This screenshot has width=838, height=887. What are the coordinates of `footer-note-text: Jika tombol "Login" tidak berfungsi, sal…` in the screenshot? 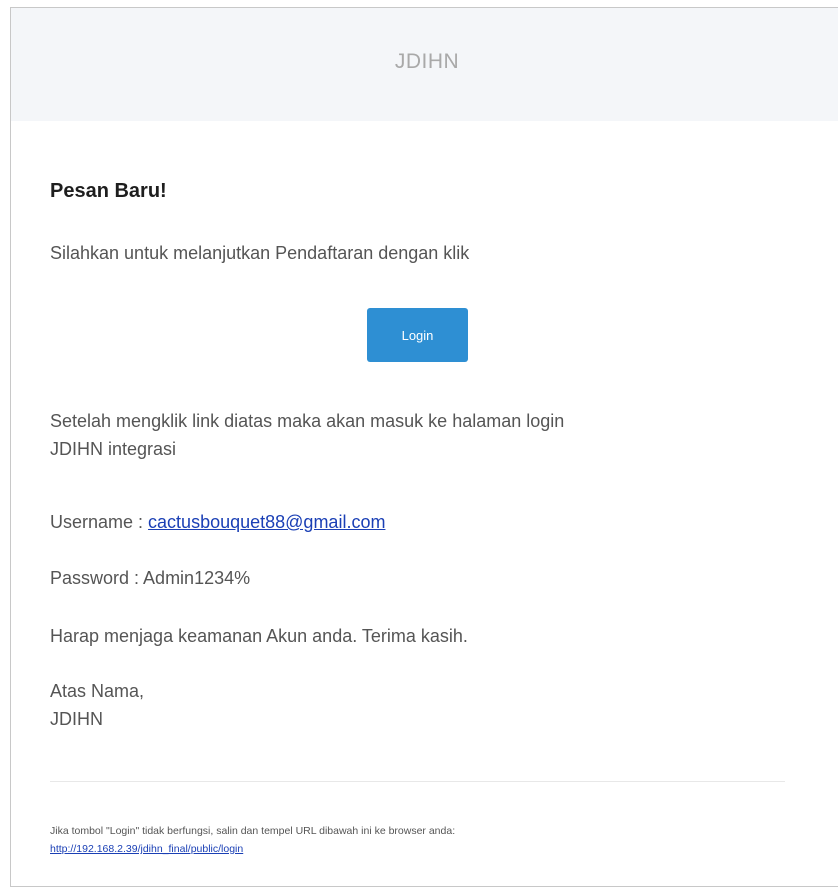 It's located at (253, 831).